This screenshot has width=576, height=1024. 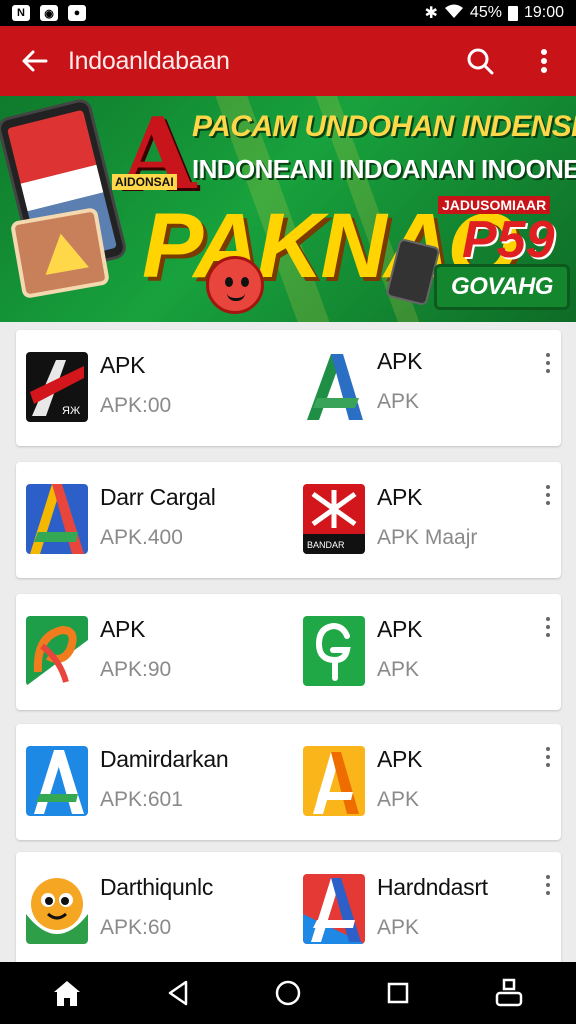 What do you see at coordinates (144, 182) in the screenshot?
I see `banner-emblem-caption: AIDONSAI` at bounding box center [144, 182].